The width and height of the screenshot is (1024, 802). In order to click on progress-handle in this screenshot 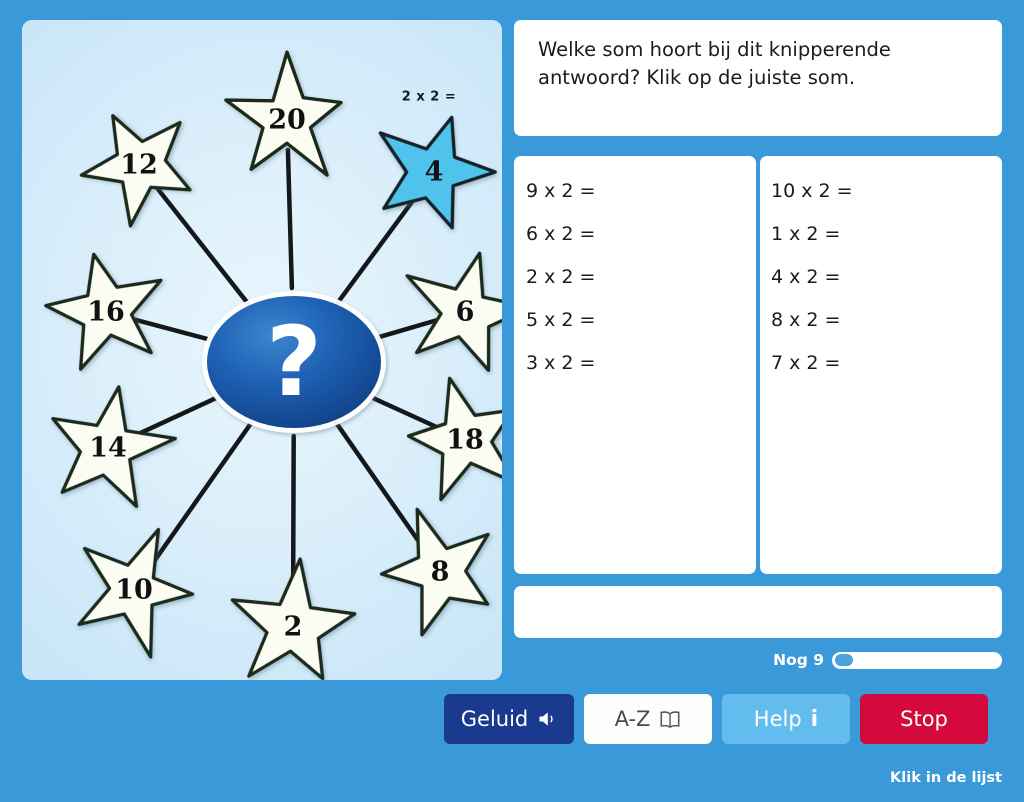, I will do `click(844, 660)`.